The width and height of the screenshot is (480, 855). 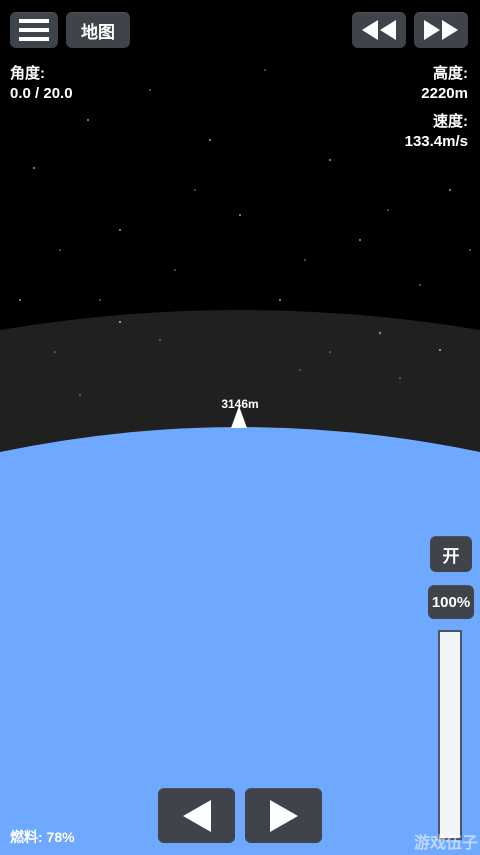 I want to click on speed-value: 133.4m/s, so click(x=436, y=141).